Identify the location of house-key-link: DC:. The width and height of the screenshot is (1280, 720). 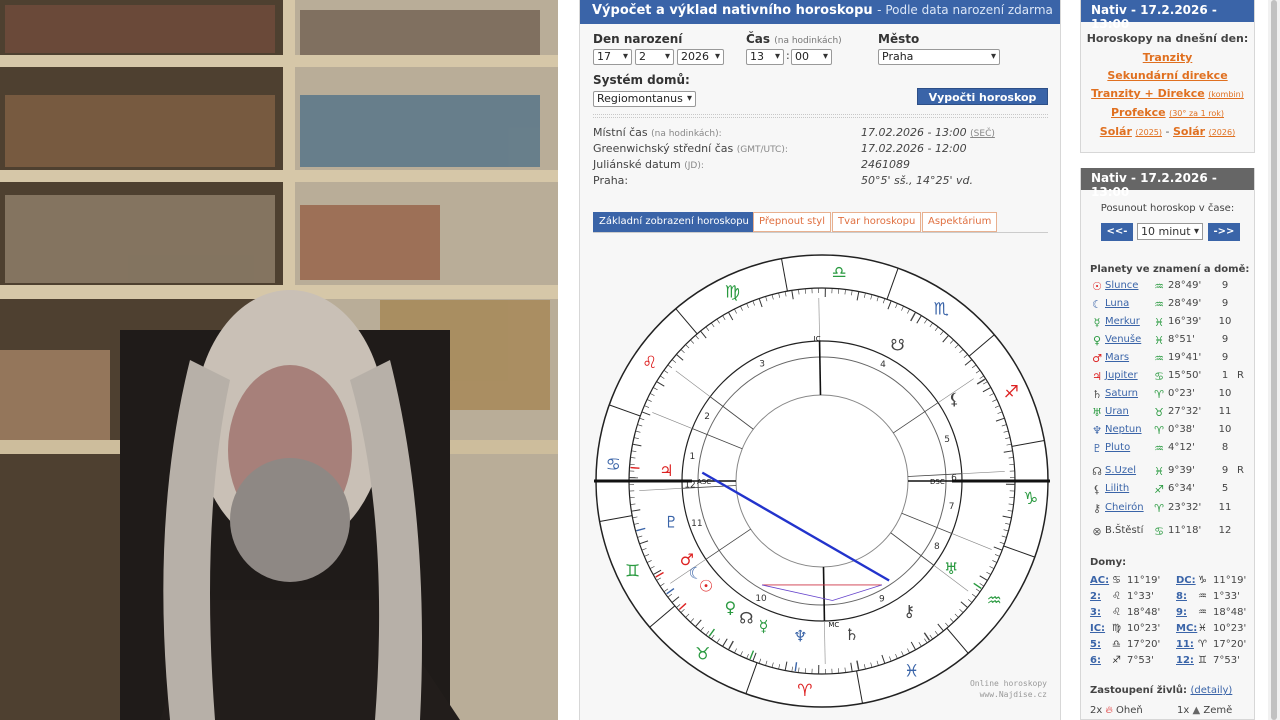
(1186, 580).